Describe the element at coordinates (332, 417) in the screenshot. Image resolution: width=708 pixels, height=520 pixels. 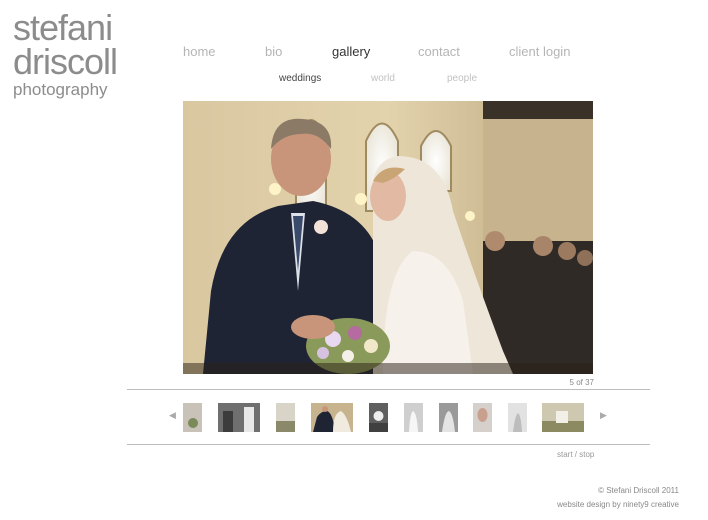
I see `thumbnail-4-selected` at that location.